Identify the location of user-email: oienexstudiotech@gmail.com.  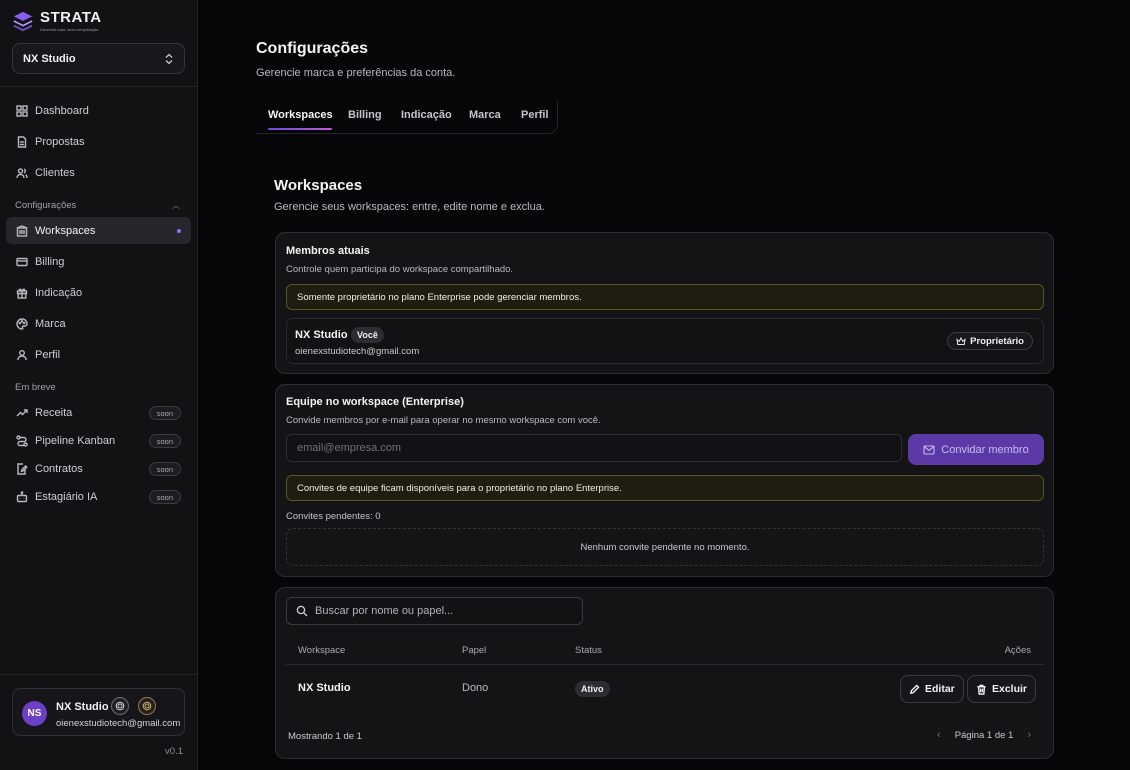
(118, 723).